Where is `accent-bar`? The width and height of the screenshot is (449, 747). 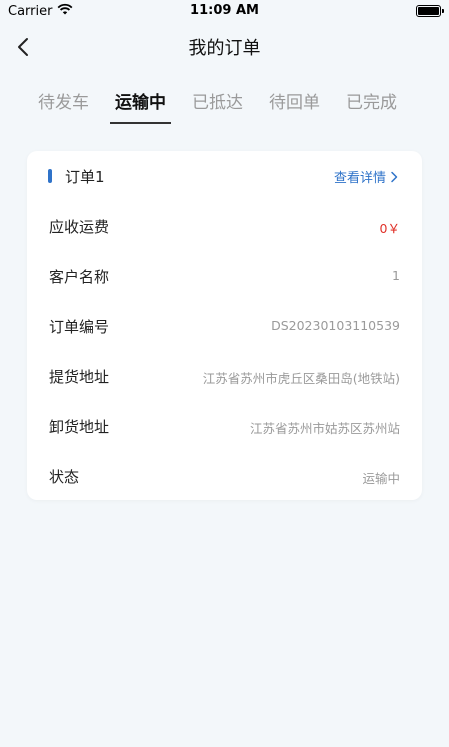 accent-bar is located at coordinates (50, 176).